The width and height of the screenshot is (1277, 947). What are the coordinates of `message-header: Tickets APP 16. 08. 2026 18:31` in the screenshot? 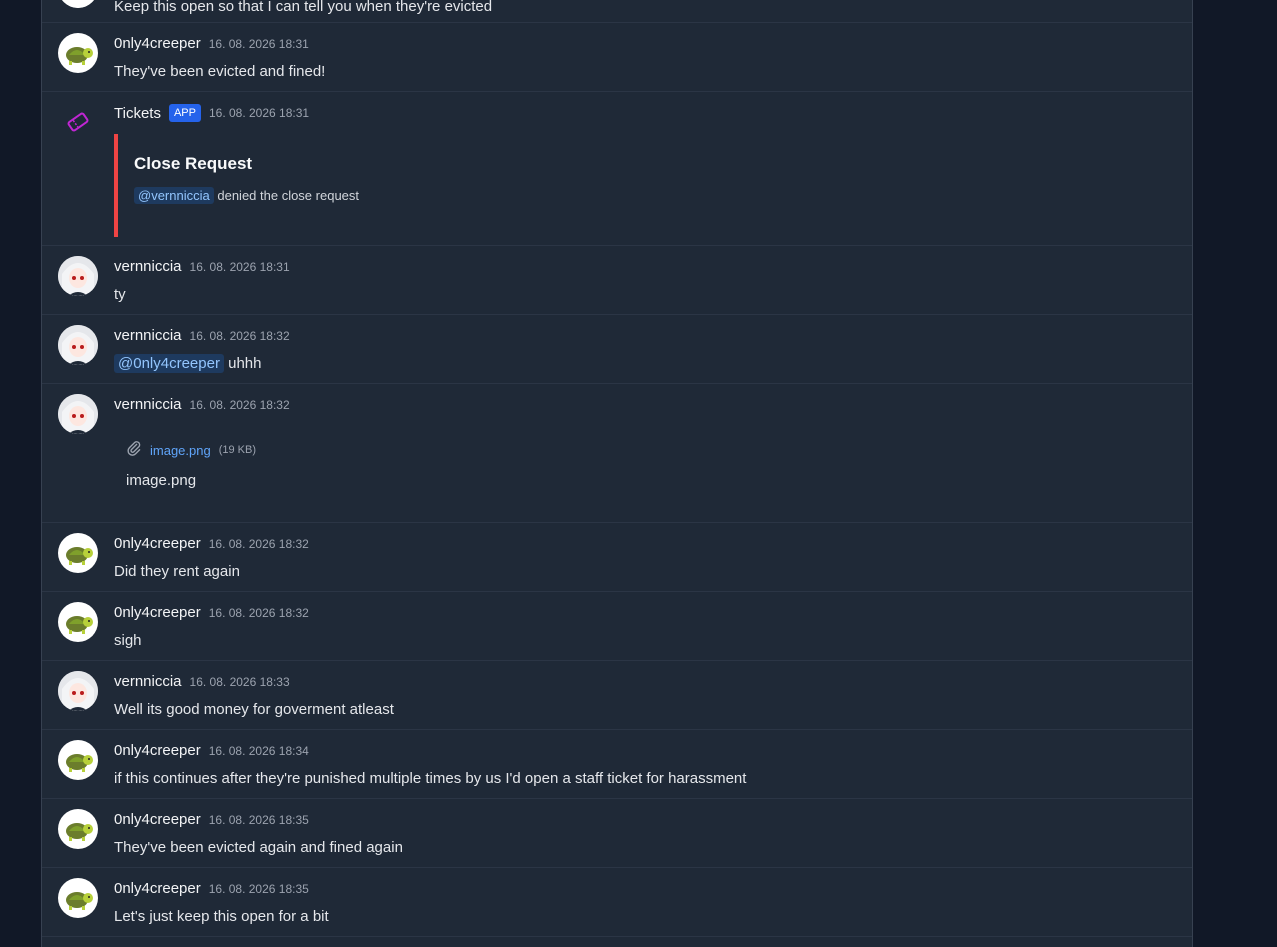 It's located at (211, 113).